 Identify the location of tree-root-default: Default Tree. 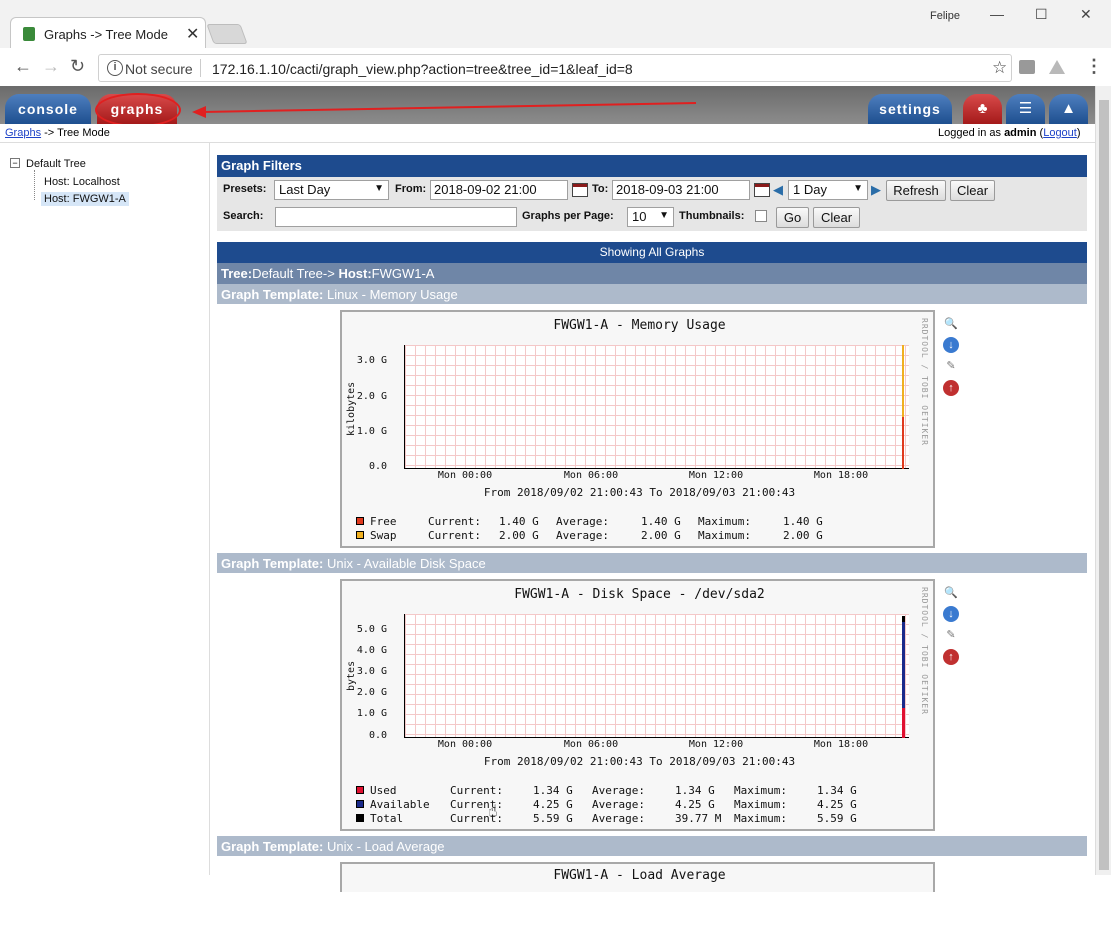
(56, 164).